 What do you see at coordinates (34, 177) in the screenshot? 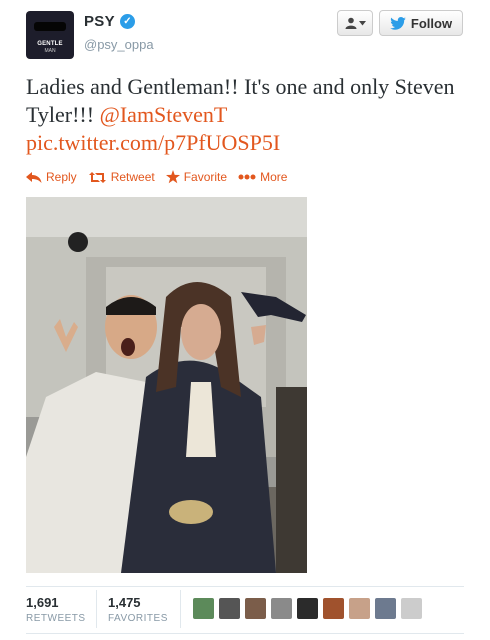
I see `reply-arrow-icon` at bounding box center [34, 177].